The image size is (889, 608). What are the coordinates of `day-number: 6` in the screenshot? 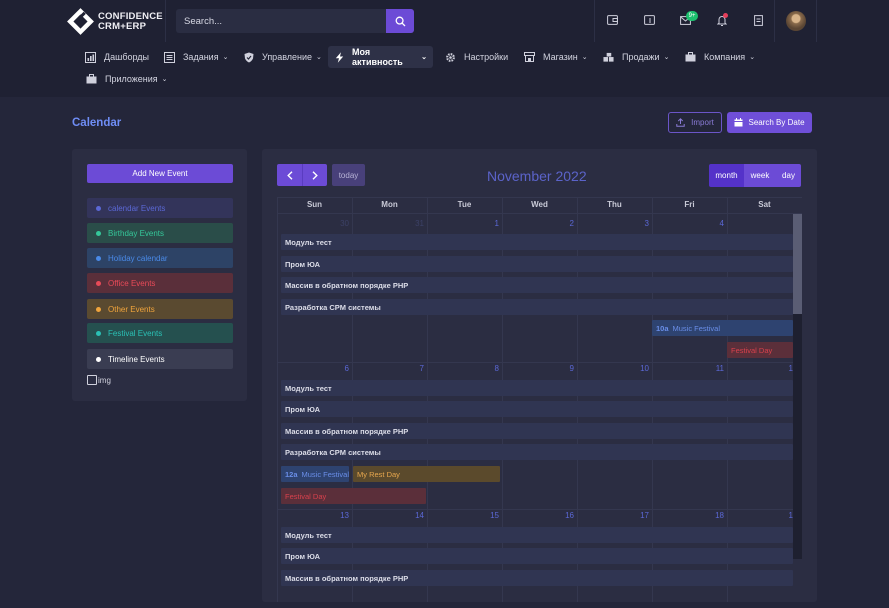 It's located at (314, 368).